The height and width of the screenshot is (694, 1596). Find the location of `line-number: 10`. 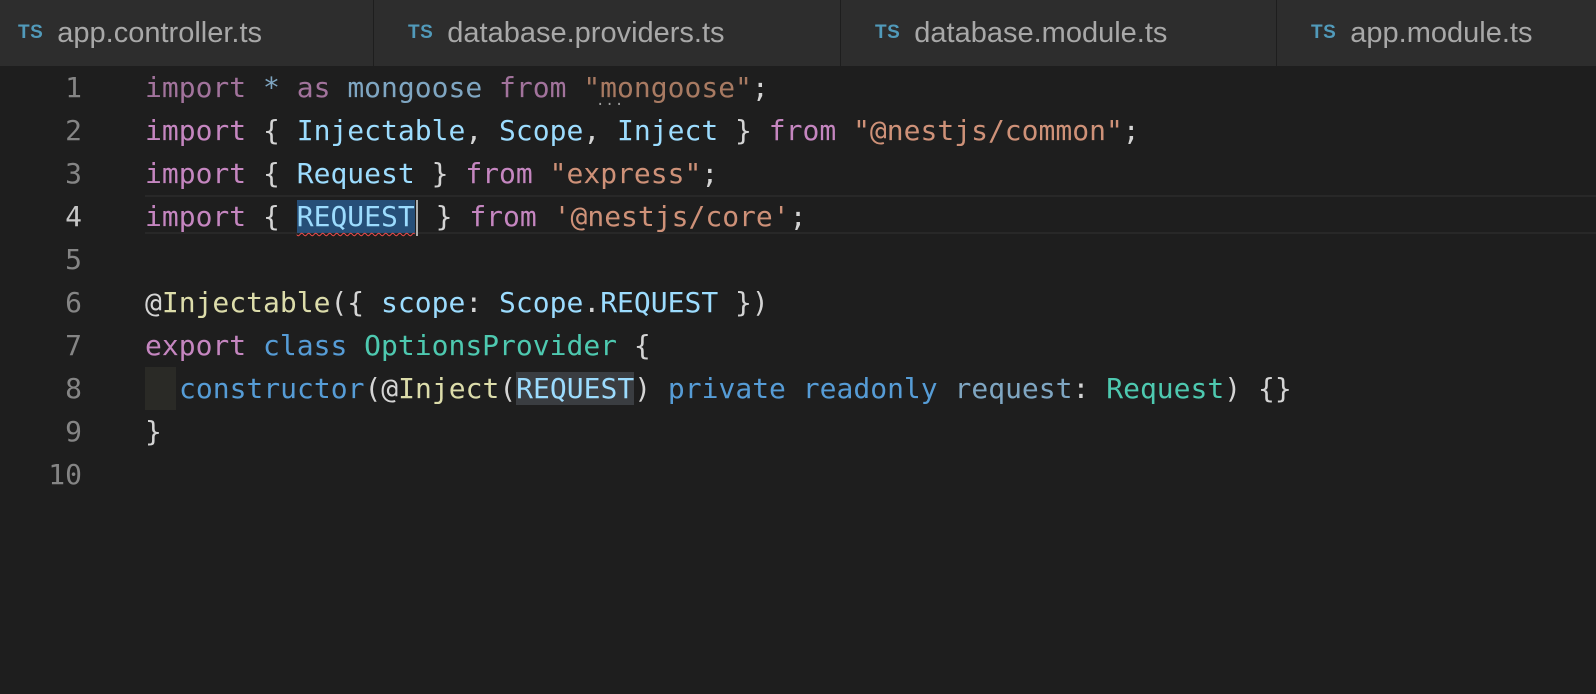

line-number: 10 is located at coordinates (65, 474).